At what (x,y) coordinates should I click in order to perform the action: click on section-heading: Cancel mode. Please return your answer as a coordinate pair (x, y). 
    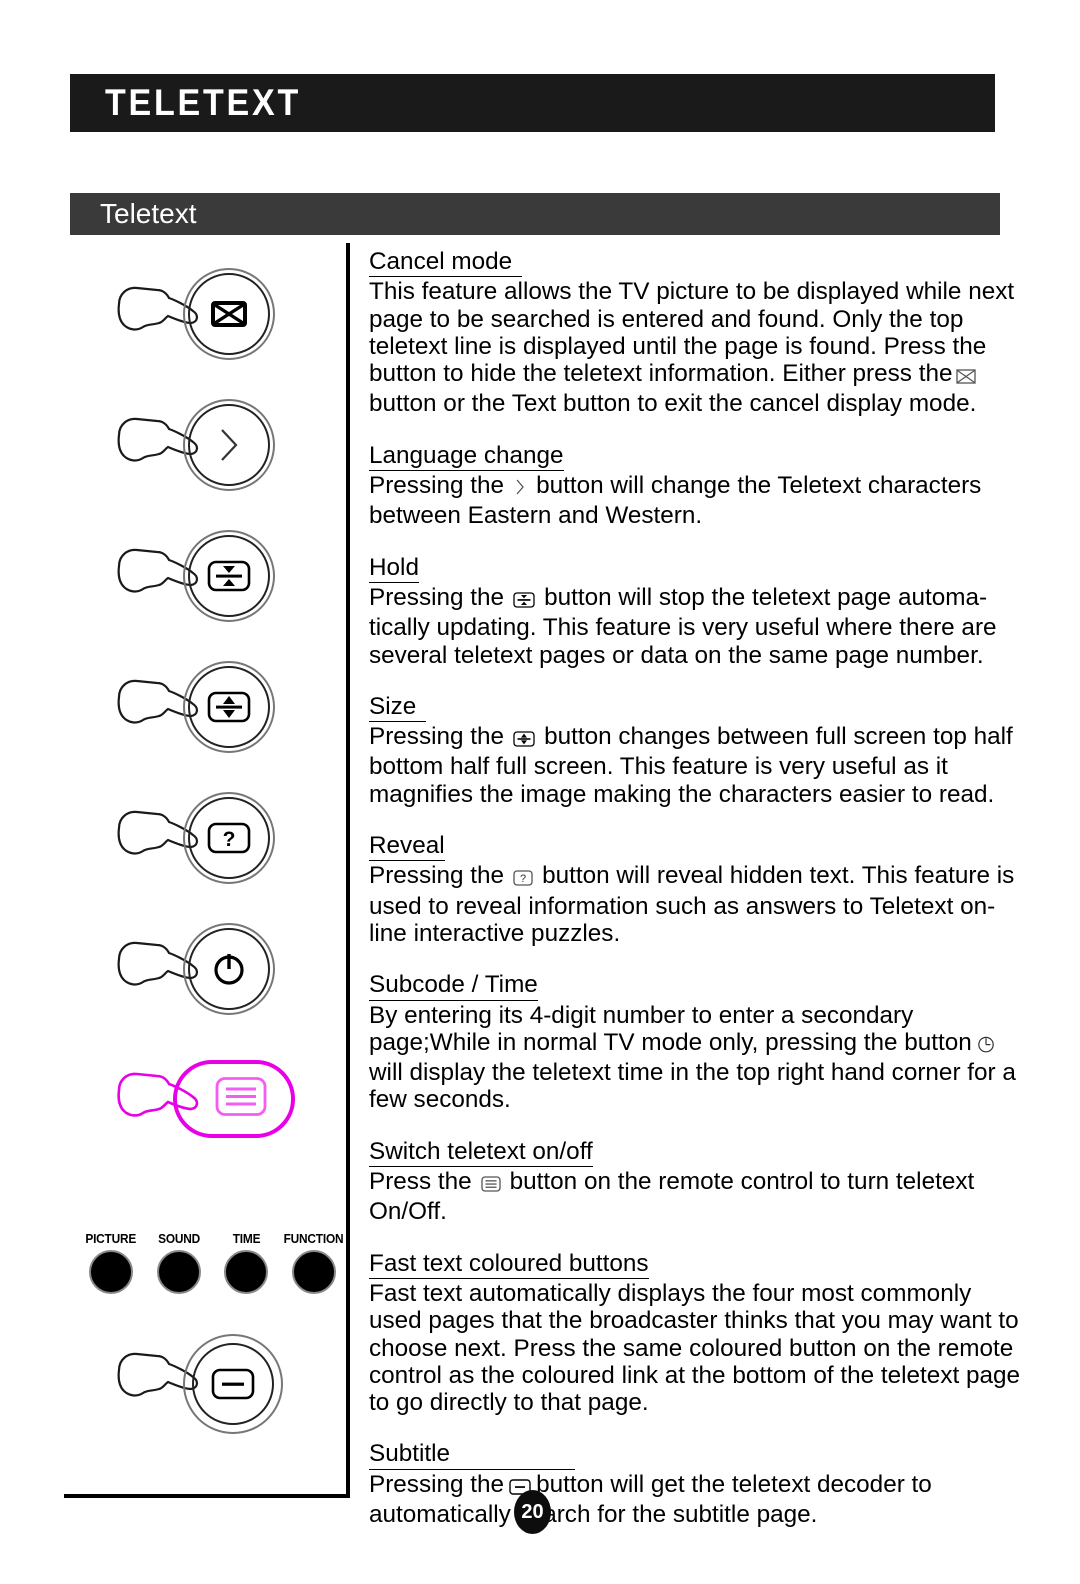
    Looking at the image, I should click on (446, 263).